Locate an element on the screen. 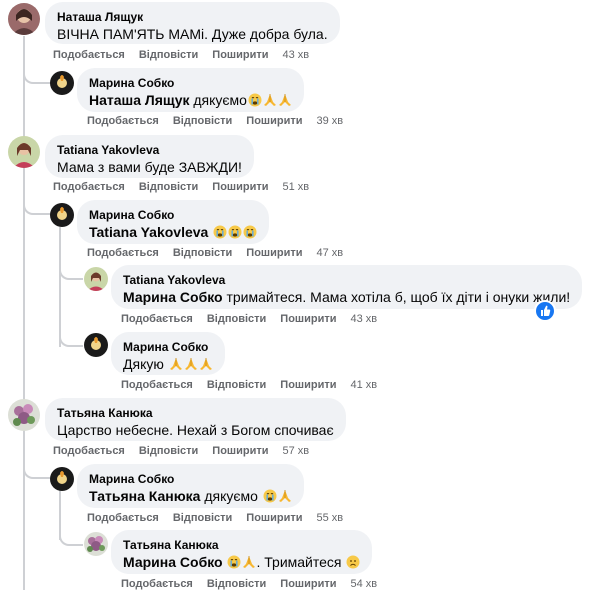  comment-actions: Подобається Відповісти Поширити 54 хв is located at coordinates (249, 584).